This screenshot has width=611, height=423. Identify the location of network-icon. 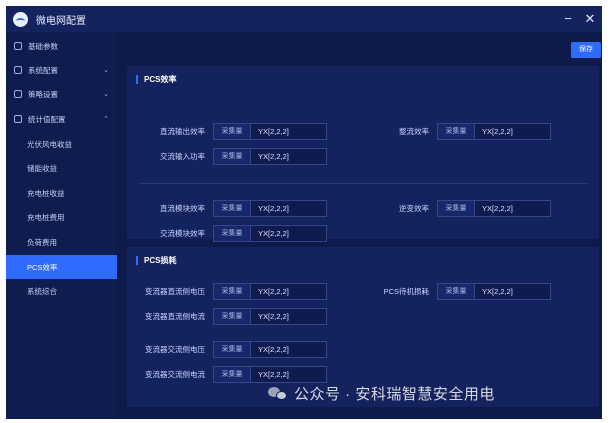
(18, 70).